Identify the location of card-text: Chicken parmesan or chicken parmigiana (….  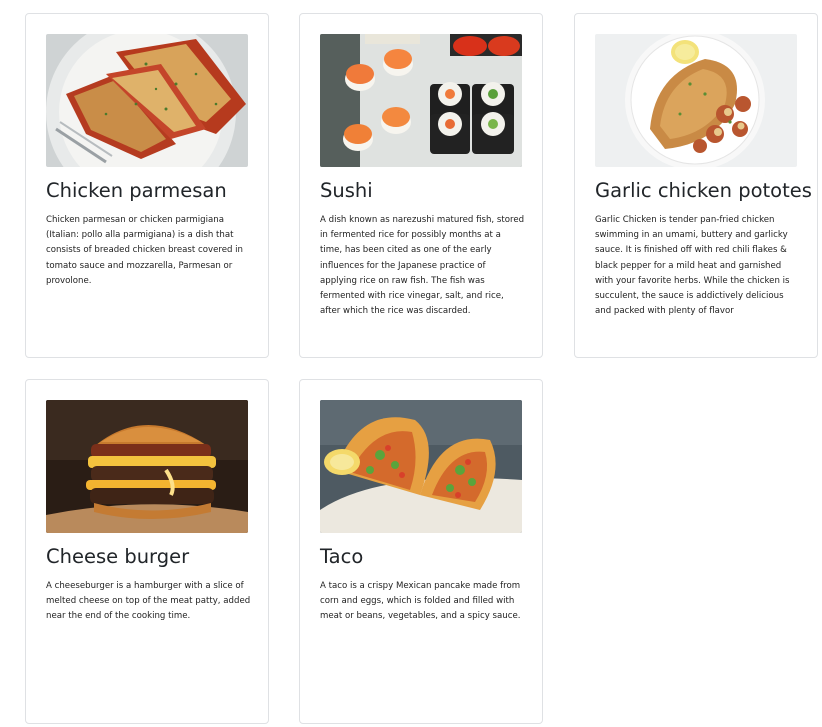
(145, 250).